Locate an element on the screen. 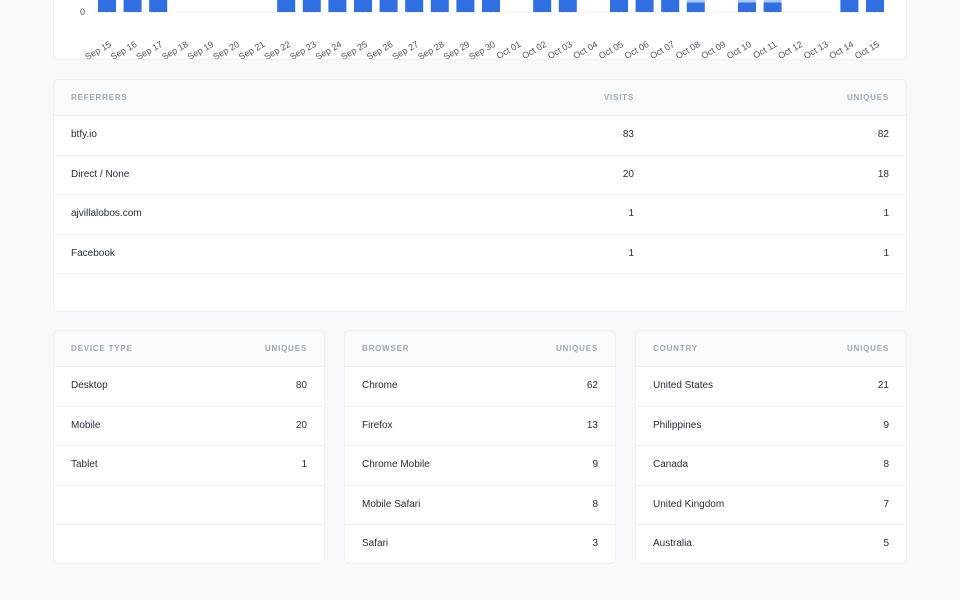 The width and height of the screenshot is (960, 600). country-uniques: 9 is located at coordinates (886, 425).